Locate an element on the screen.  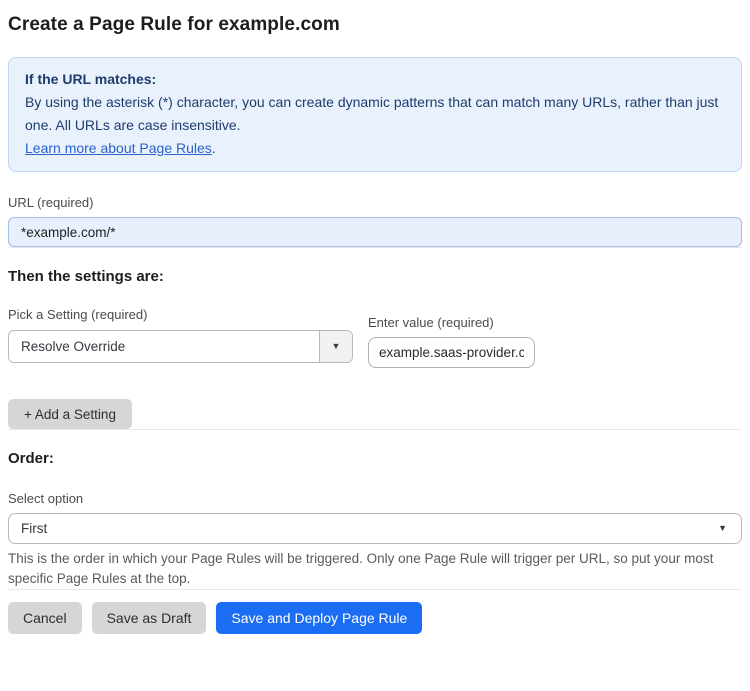
save-as-draft-button: Save as Draft is located at coordinates (149, 618).